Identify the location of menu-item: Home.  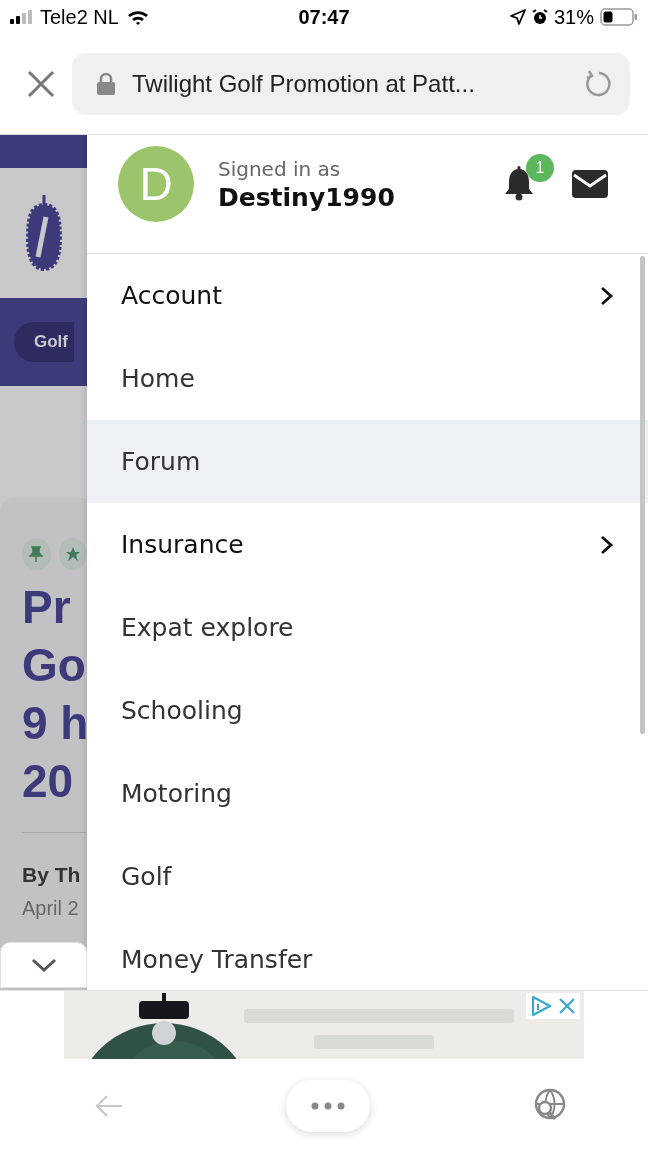
(367, 378).